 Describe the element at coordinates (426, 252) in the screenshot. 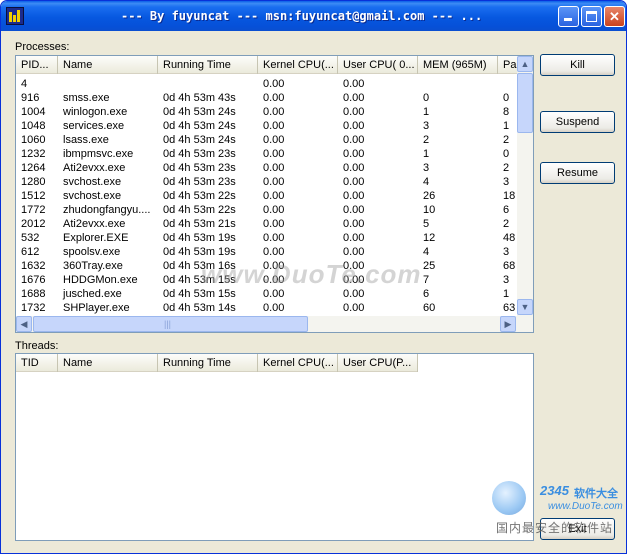

I see `cell-mem: 4` at that location.